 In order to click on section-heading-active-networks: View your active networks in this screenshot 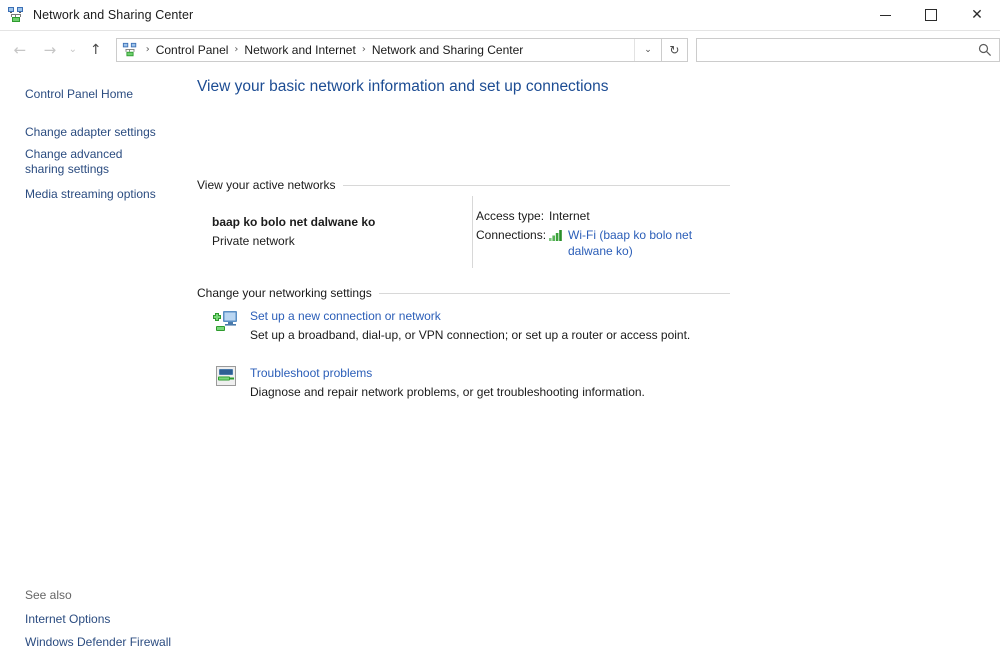, I will do `click(463, 185)`.